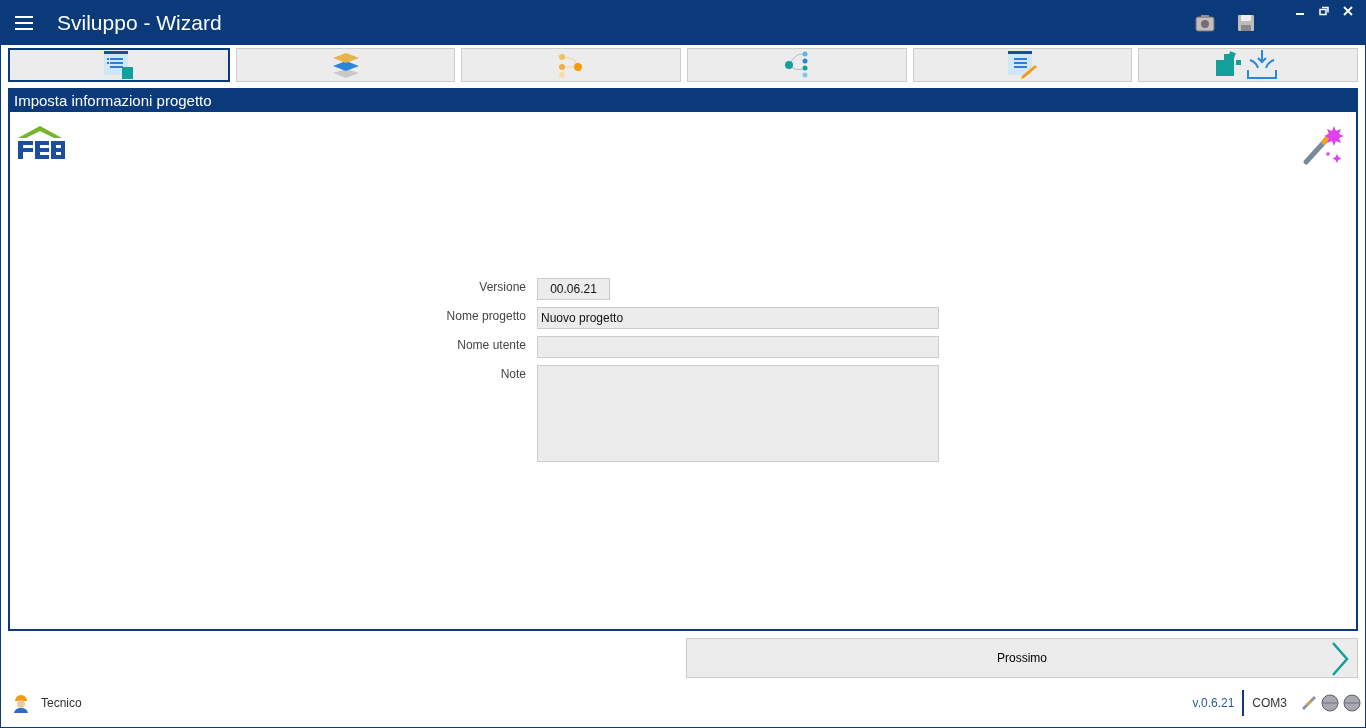  Describe the element at coordinates (502, 286) in the screenshot. I see `field-label: Versione` at that location.